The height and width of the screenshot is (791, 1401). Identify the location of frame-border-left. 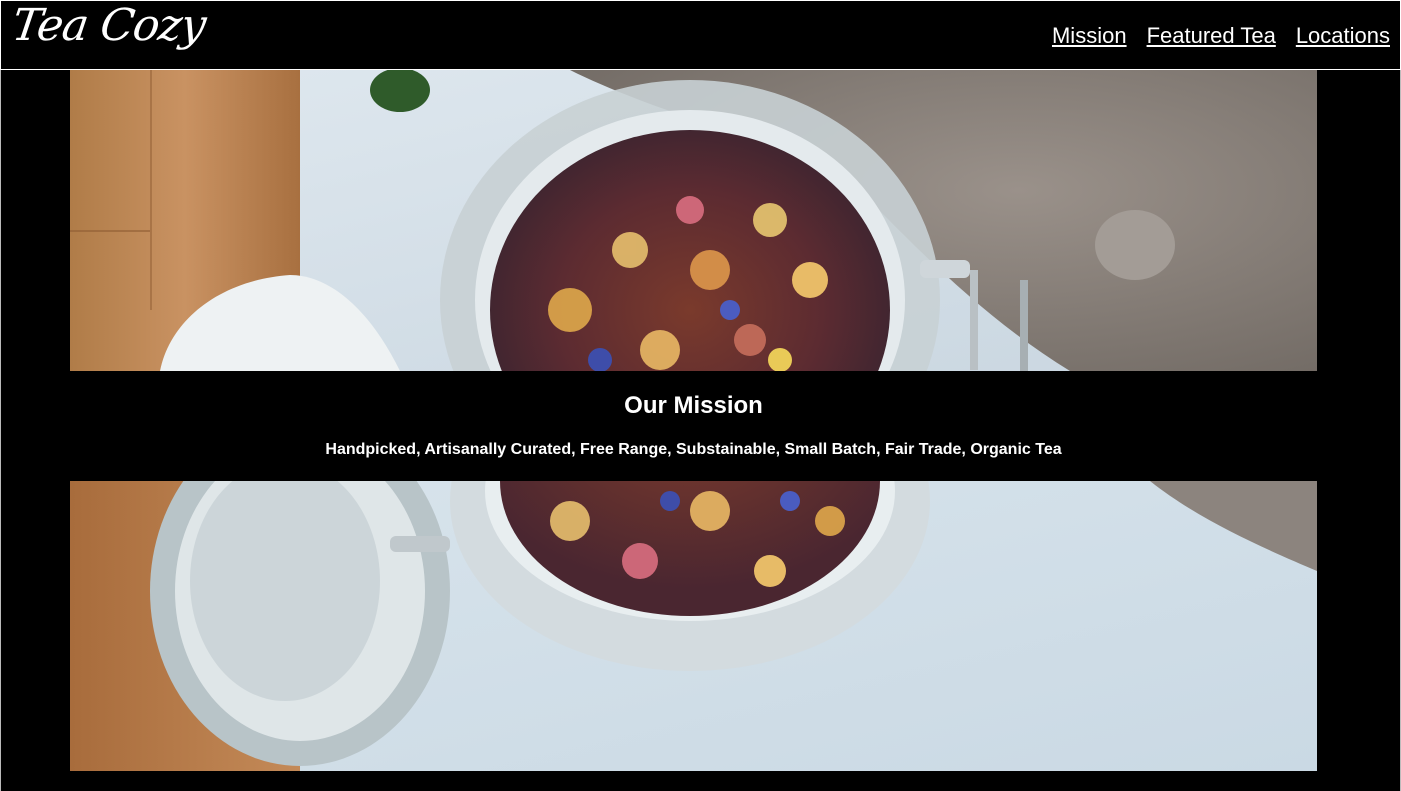
(0, 430).